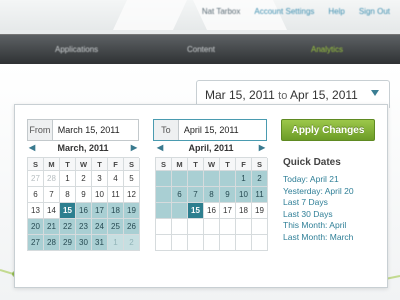 The height and width of the screenshot is (300, 400). I want to click on calendar-day: 12, so click(132, 195).